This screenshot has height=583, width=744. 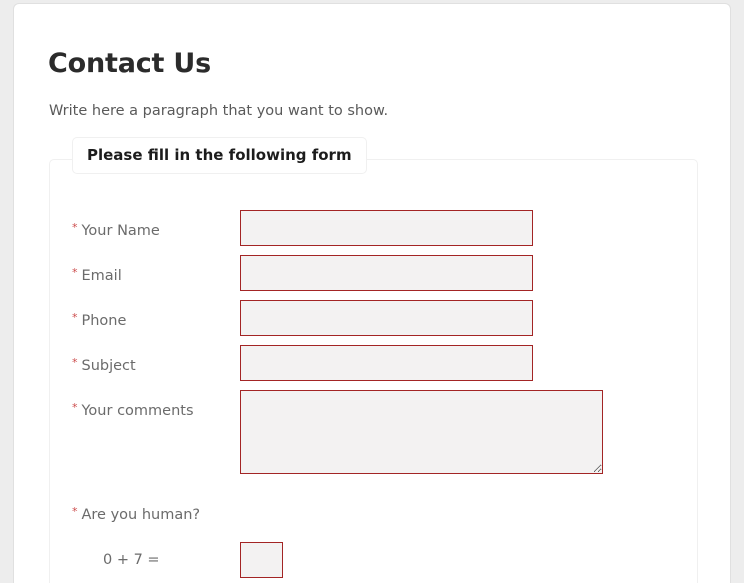 I want to click on label-phone: * Phone, so click(x=99, y=318).